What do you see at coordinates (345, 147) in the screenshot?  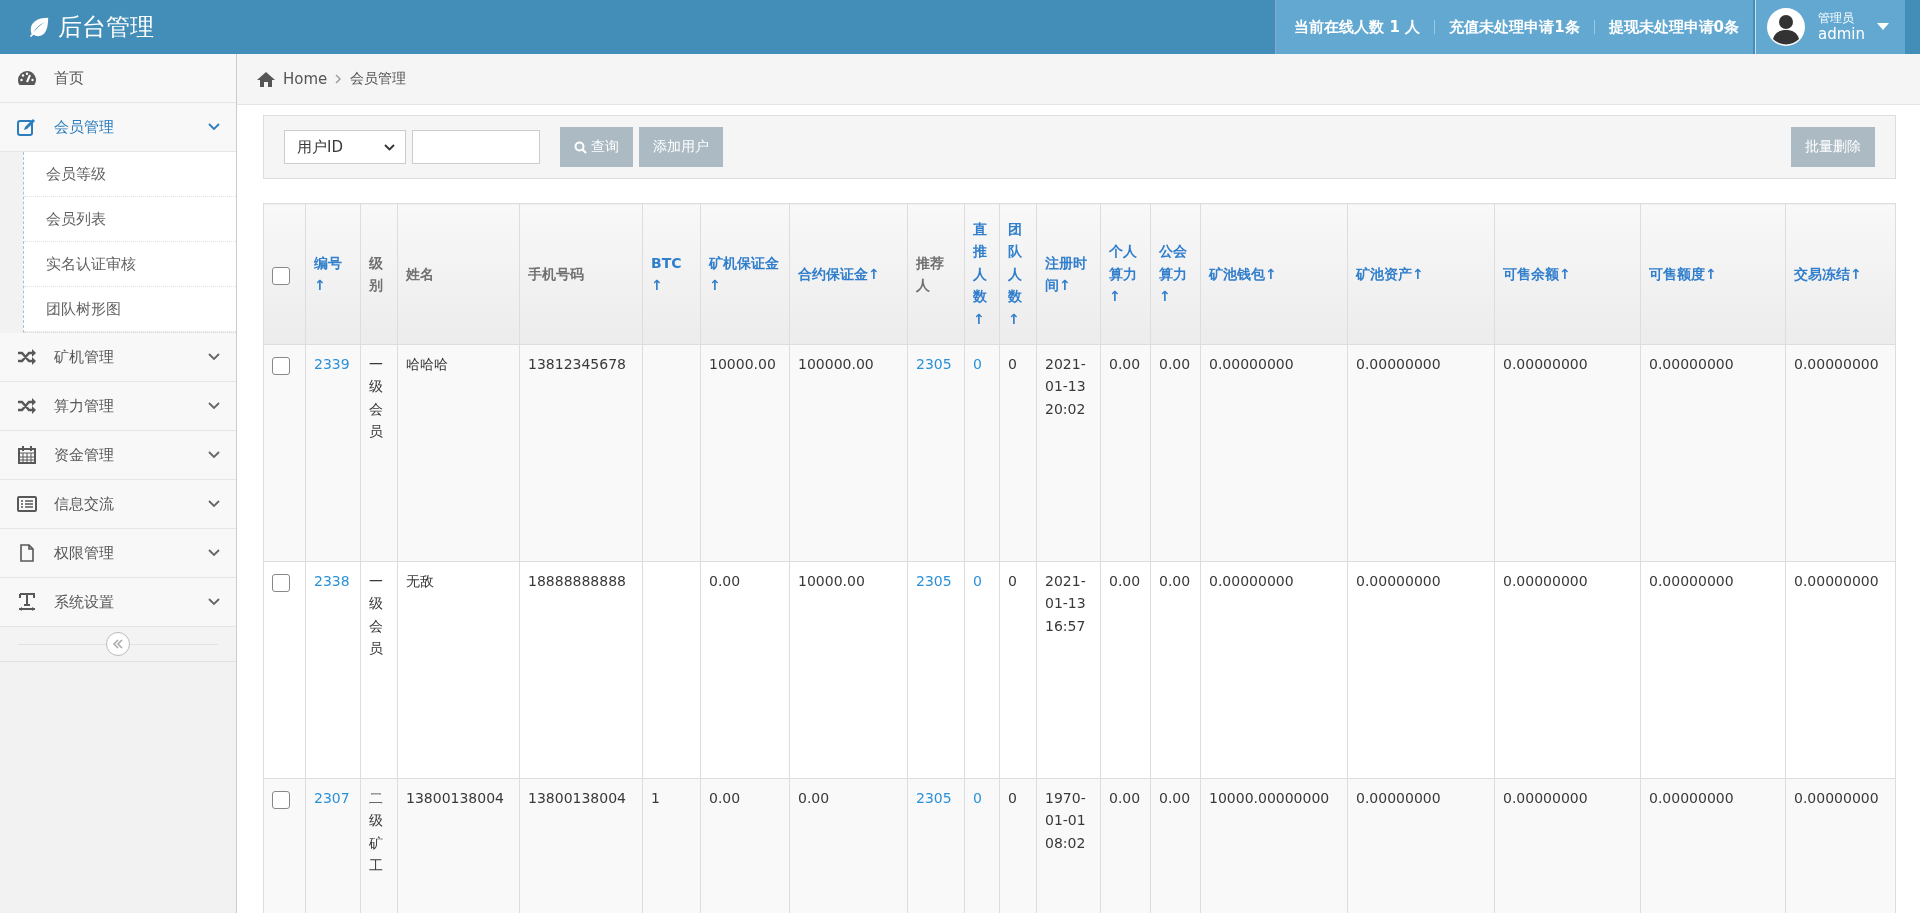 I see `filter-select: 用户ID` at bounding box center [345, 147].